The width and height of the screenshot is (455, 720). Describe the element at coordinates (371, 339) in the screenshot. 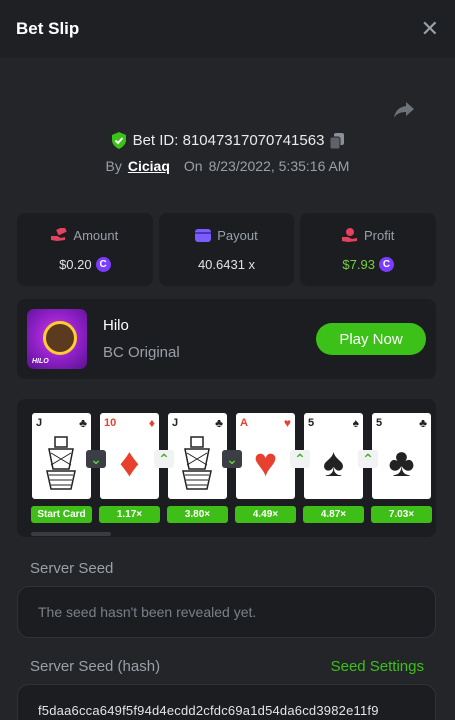

I see `play-now-button: Play Now` at that location.